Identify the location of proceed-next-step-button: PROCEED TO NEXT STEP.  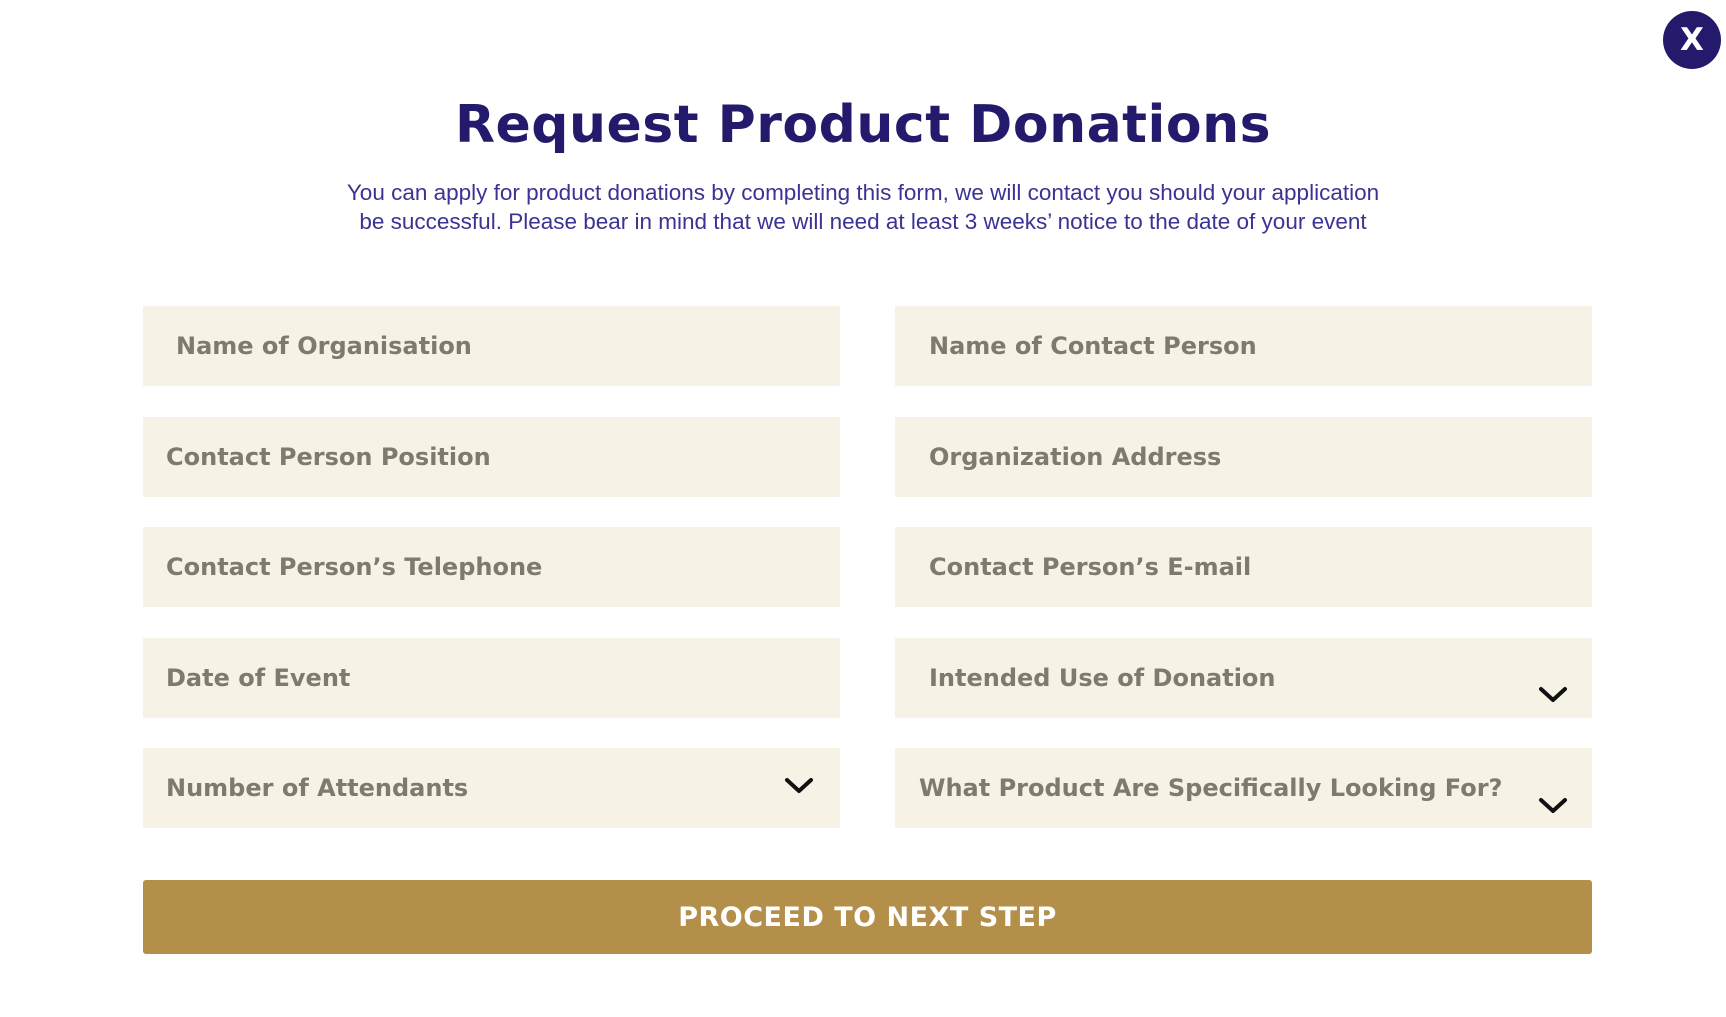
(867, 917).